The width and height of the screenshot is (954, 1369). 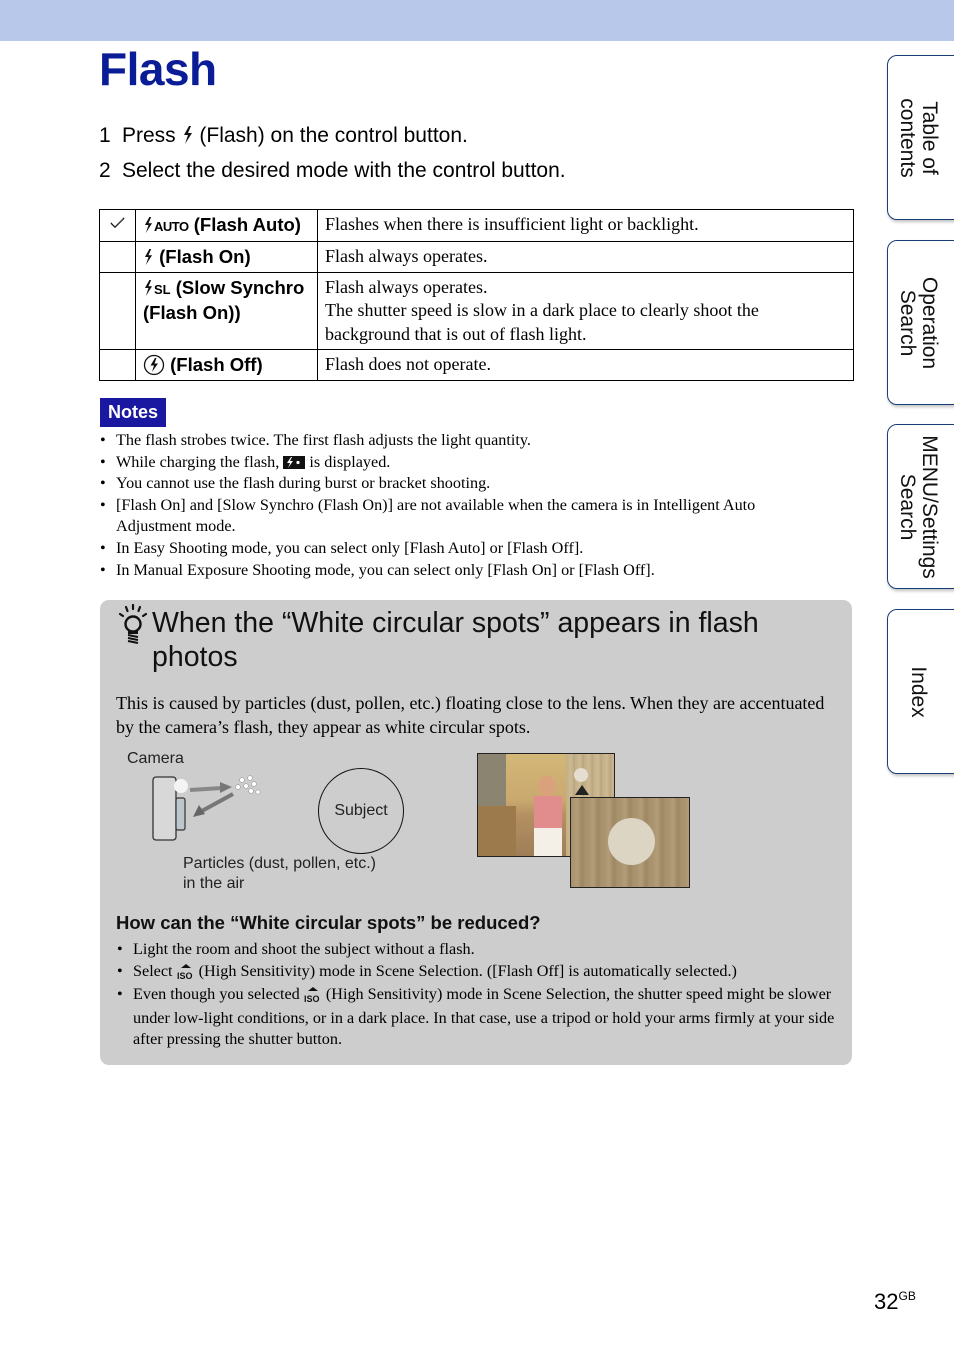 What do you see at coordinates (148, 287) in the screenshot?
I see `flash-slow-synchro-icon` at bounding box center [148, 287].